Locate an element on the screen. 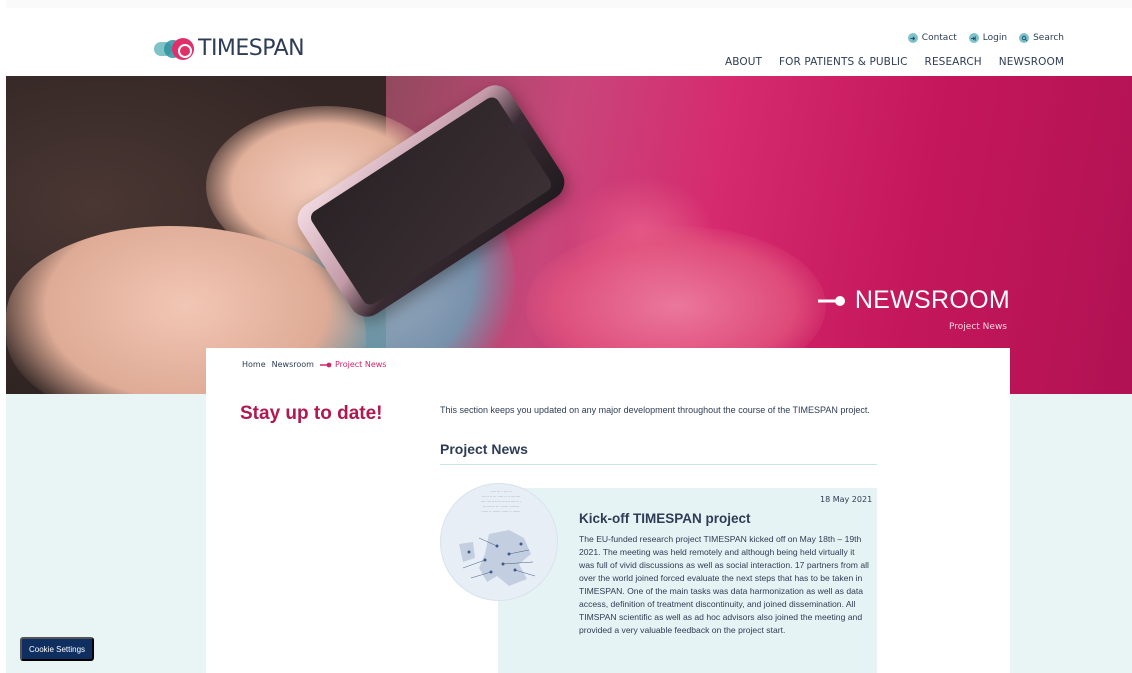 The image size is (1132, 673). section-heading: Project News is located at coordinates (484, 449).